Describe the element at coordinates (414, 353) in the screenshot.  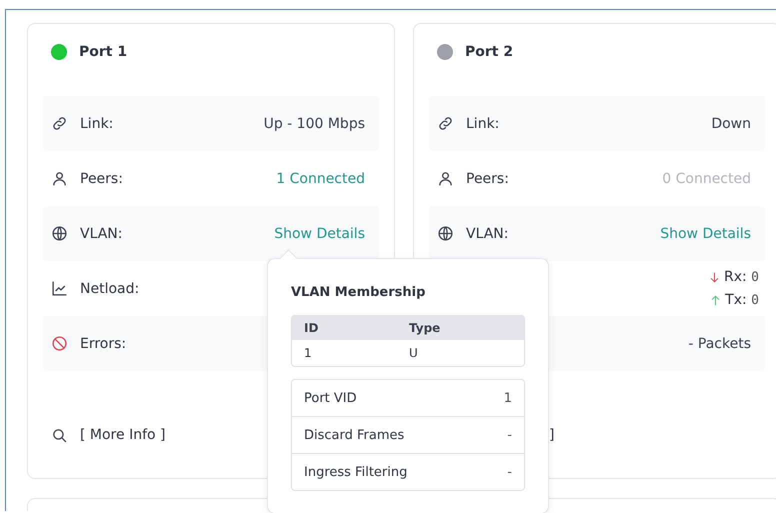
I see `table-cell-text: U` at that location.